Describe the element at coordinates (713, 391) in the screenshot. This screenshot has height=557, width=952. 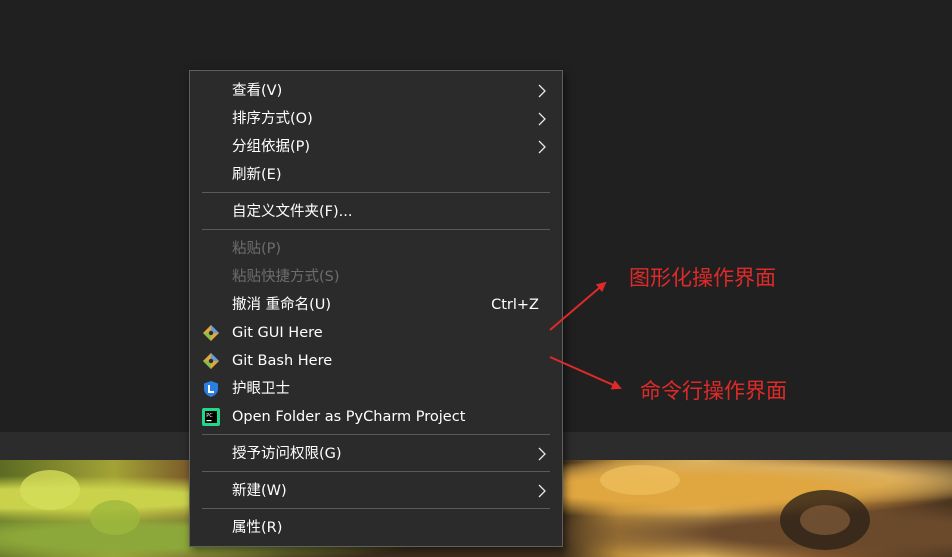
I see `annotation-cli-label: 命令行操作界面` at that location.